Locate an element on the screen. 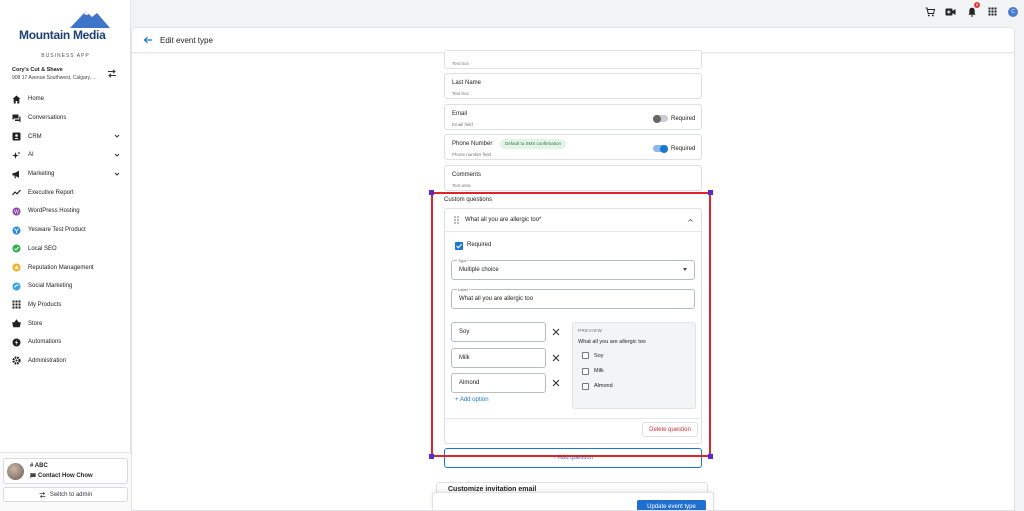  apps-grid-icon is located at coordinates (992, 11).